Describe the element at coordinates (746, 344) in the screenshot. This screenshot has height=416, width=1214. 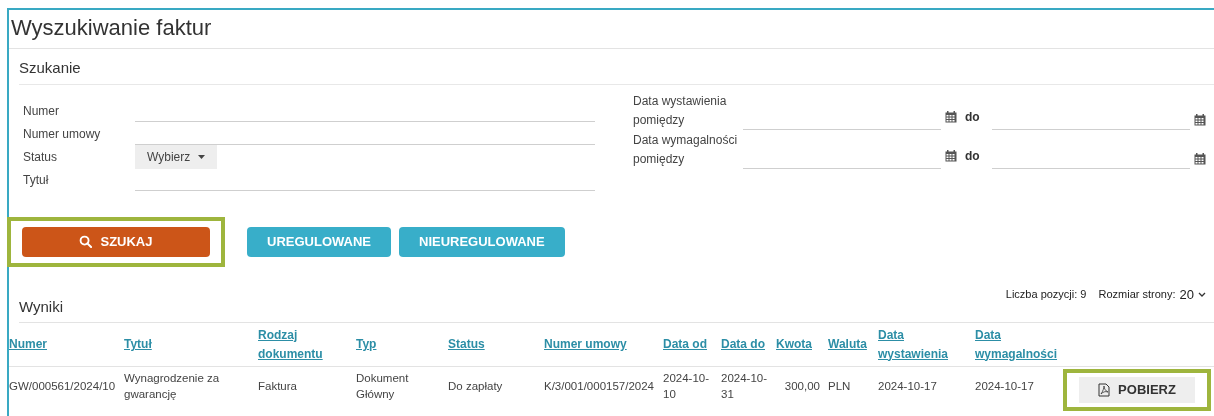
I see `column-header-link: Data do` at that location.